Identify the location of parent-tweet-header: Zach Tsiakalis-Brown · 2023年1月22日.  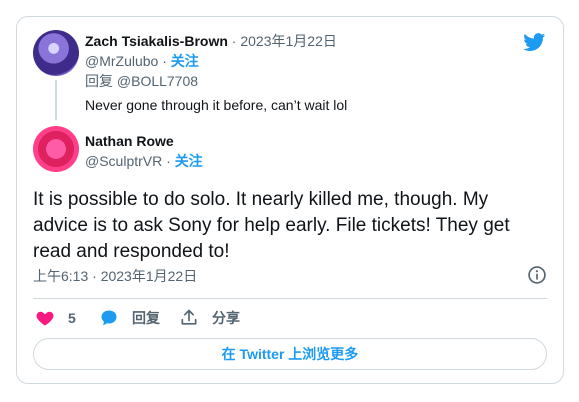
(211, 41).